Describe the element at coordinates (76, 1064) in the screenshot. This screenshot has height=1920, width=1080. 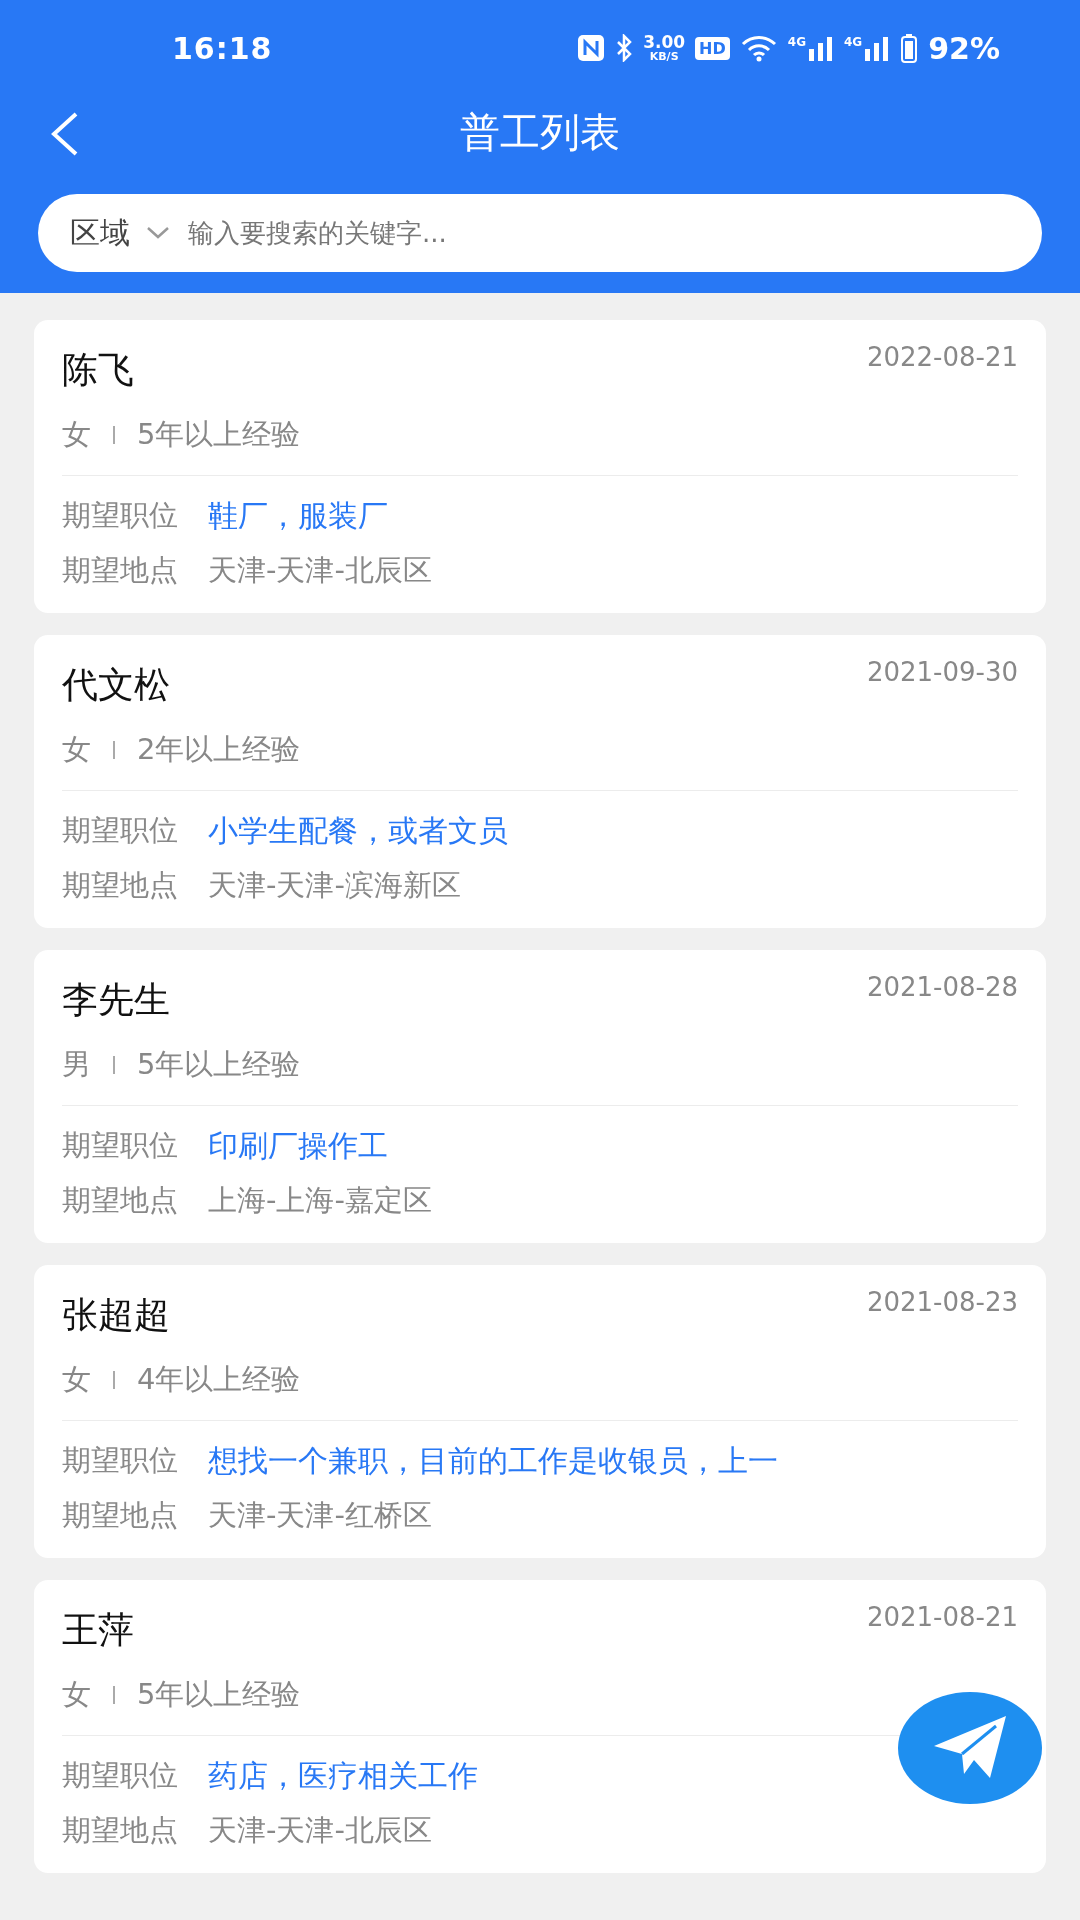
I see `gender: 男` at that location.